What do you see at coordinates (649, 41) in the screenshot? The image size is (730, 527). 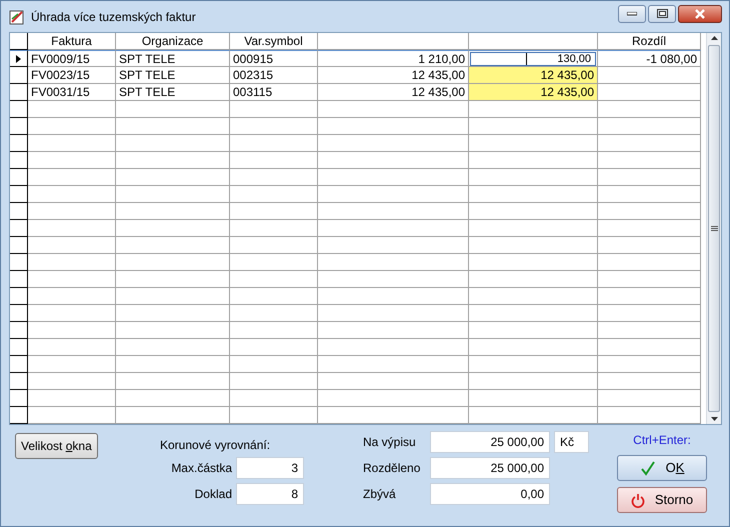 I see `column-header: Rozdíl` at bounding box center [649, 41].